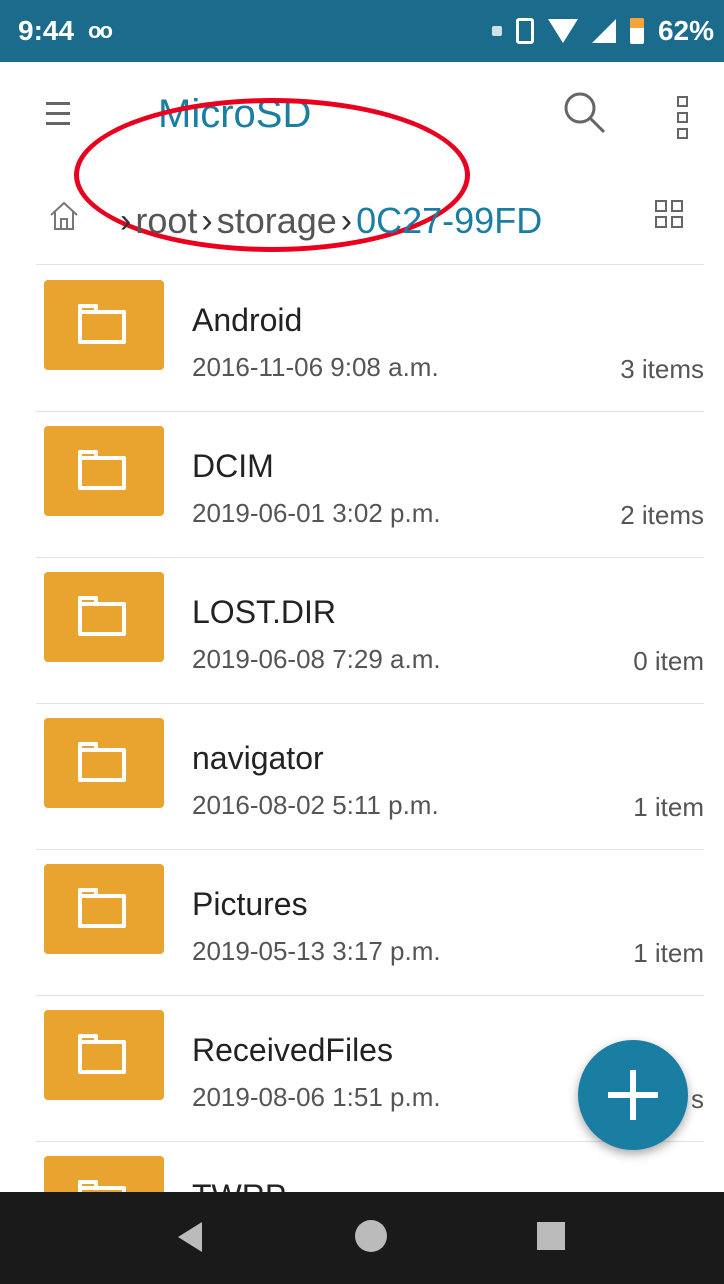  Describe the element at coordinates (362, 339) in the screenshot. I see `list-item: Android 2016-11-06 9:08 a.m. 3 items` at that location.